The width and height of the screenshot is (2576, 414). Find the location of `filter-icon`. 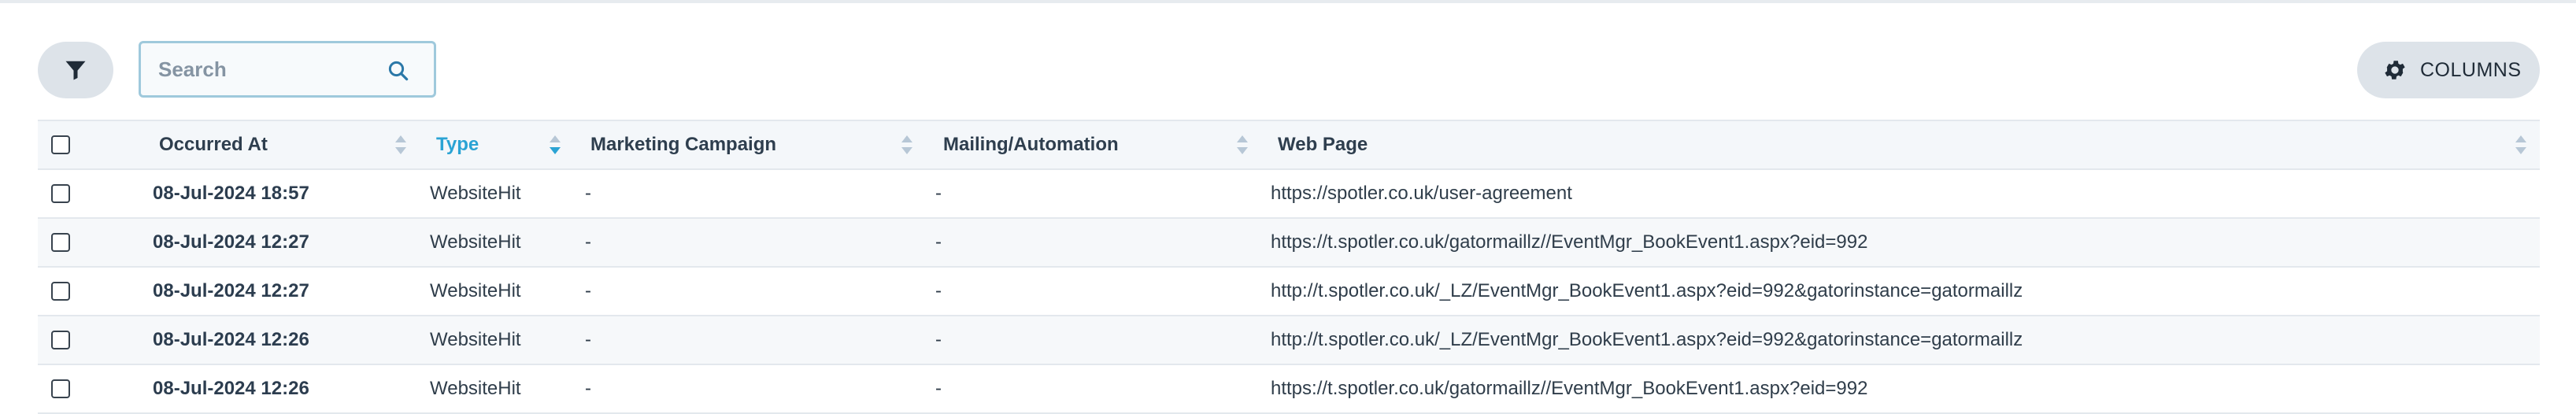

filter-icon is located at coordinates (75, 70).